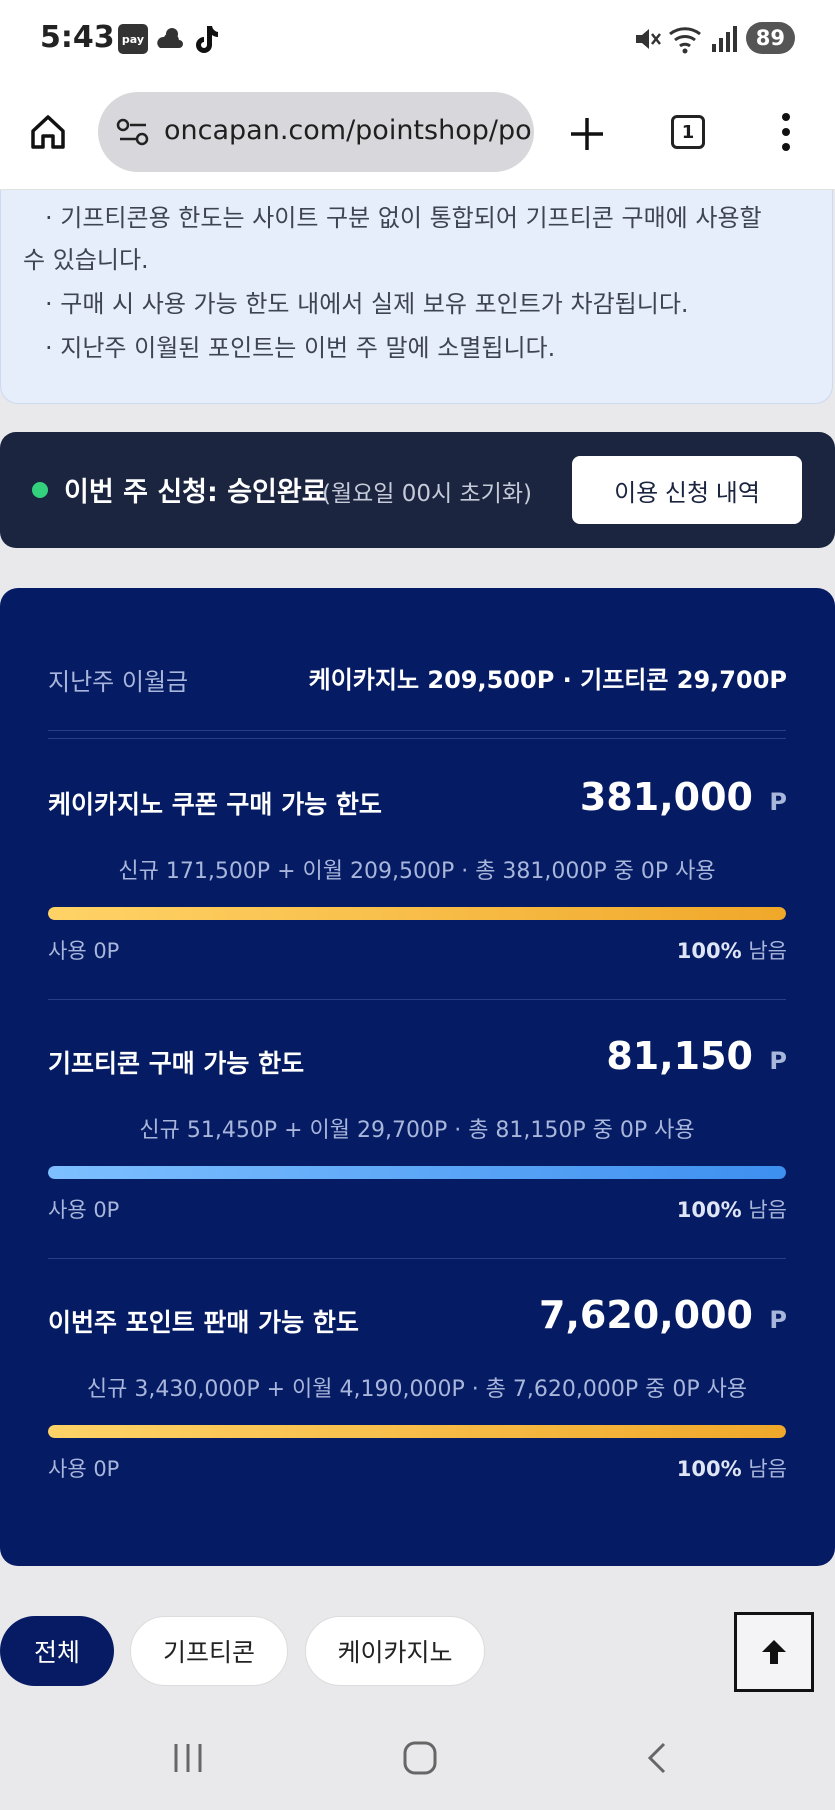 The height and width of the screenshot is (1810, 835). What do you see at coordinates (118, 682) in the screenshot?
I see `carryover-label: 지난주 이월금` at bounding box center [118, 682].